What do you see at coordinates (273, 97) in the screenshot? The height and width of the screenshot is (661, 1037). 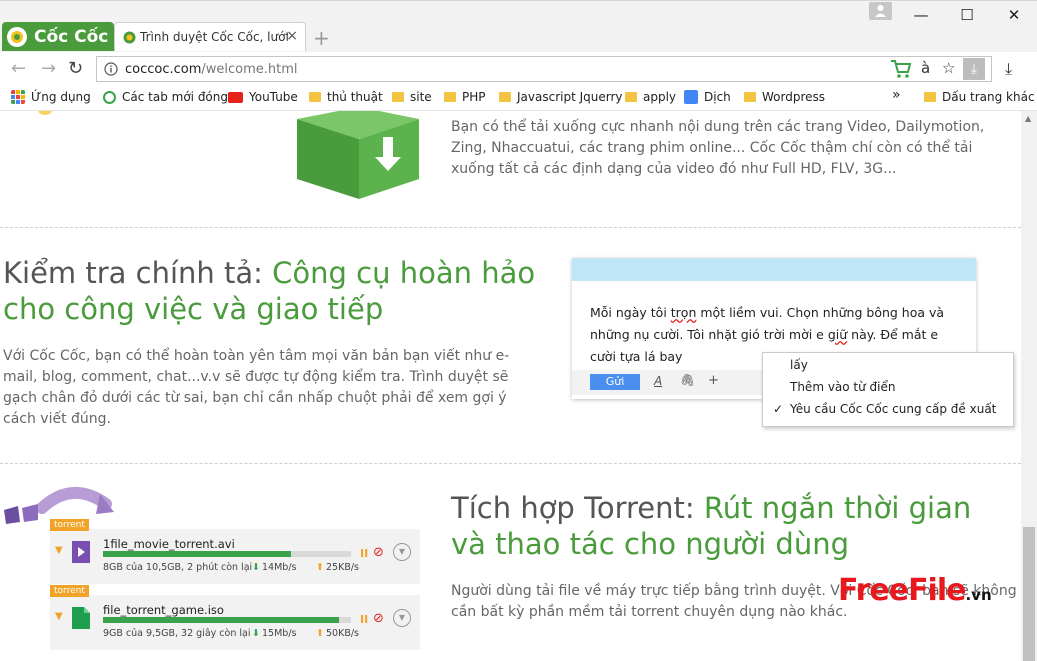 I see `bookmark-label: YouTube` at bounding box center [273, 97].